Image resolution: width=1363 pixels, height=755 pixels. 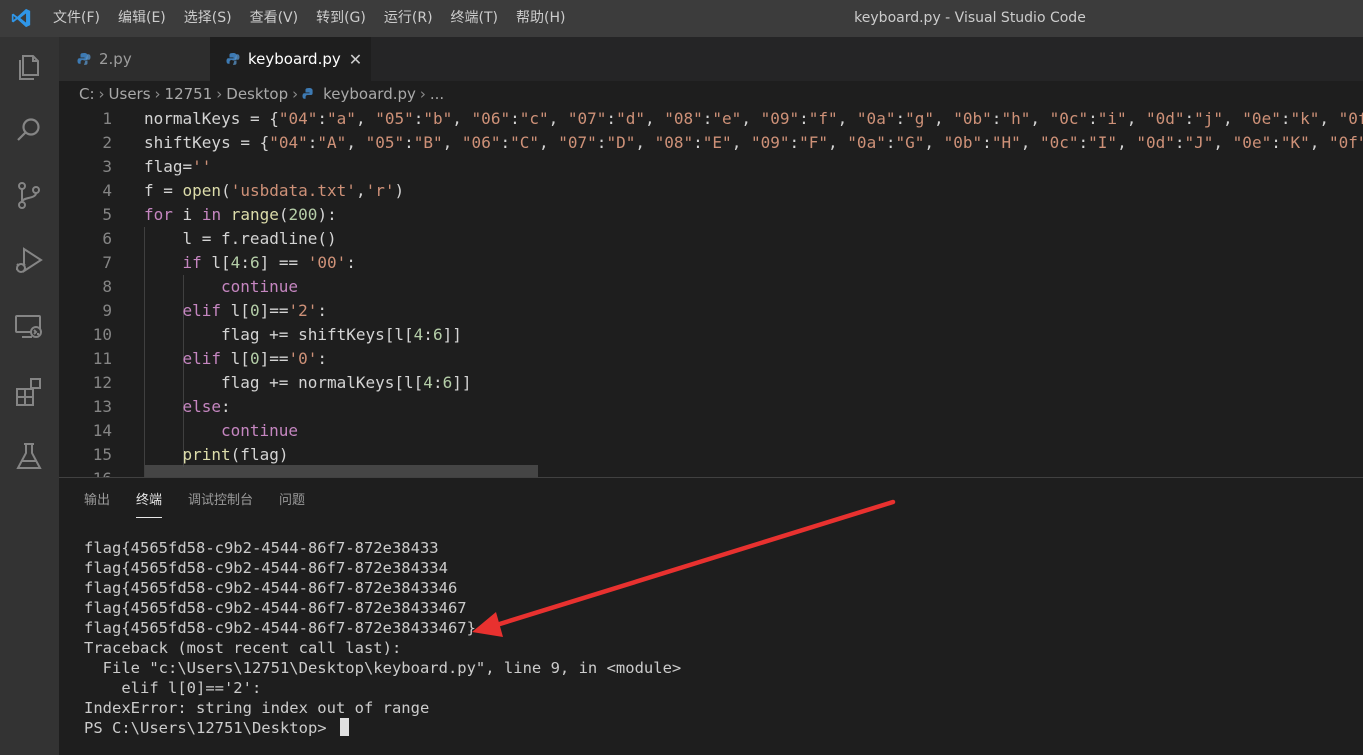 I want to click on code-token: "05", so click(x=385, y=142).